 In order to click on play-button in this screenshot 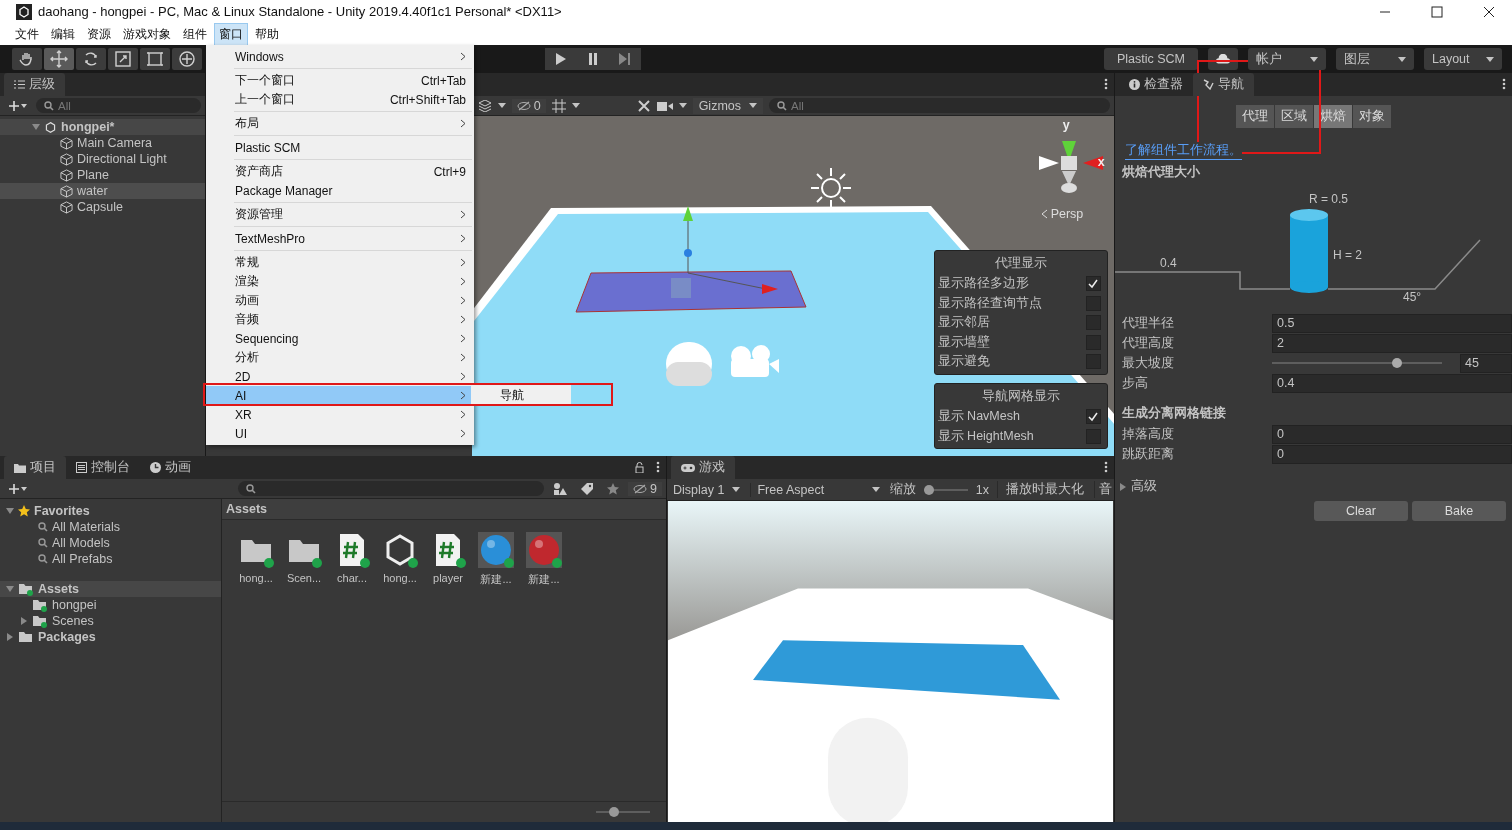, I will do `click(561, 59)`.